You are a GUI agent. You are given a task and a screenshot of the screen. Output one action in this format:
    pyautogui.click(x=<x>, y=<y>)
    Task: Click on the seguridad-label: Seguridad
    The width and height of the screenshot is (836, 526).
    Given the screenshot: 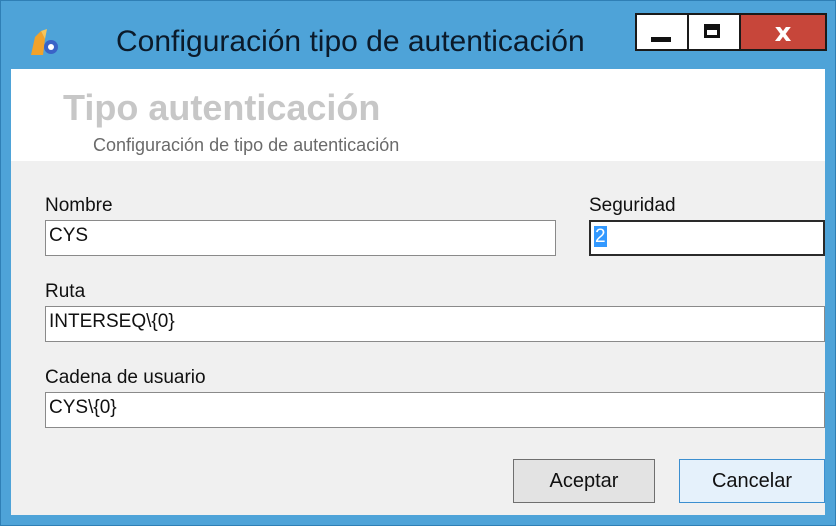 What is the action you would take?
    pyautogui.click(x=632, y=205)
    